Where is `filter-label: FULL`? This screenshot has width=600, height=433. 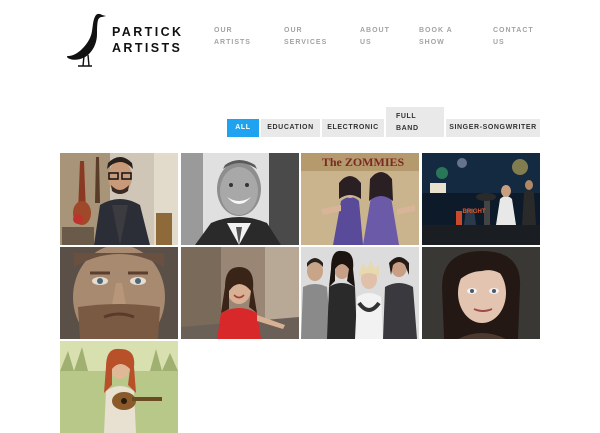
filter-label: FULL is located at coordinates (406, 116).